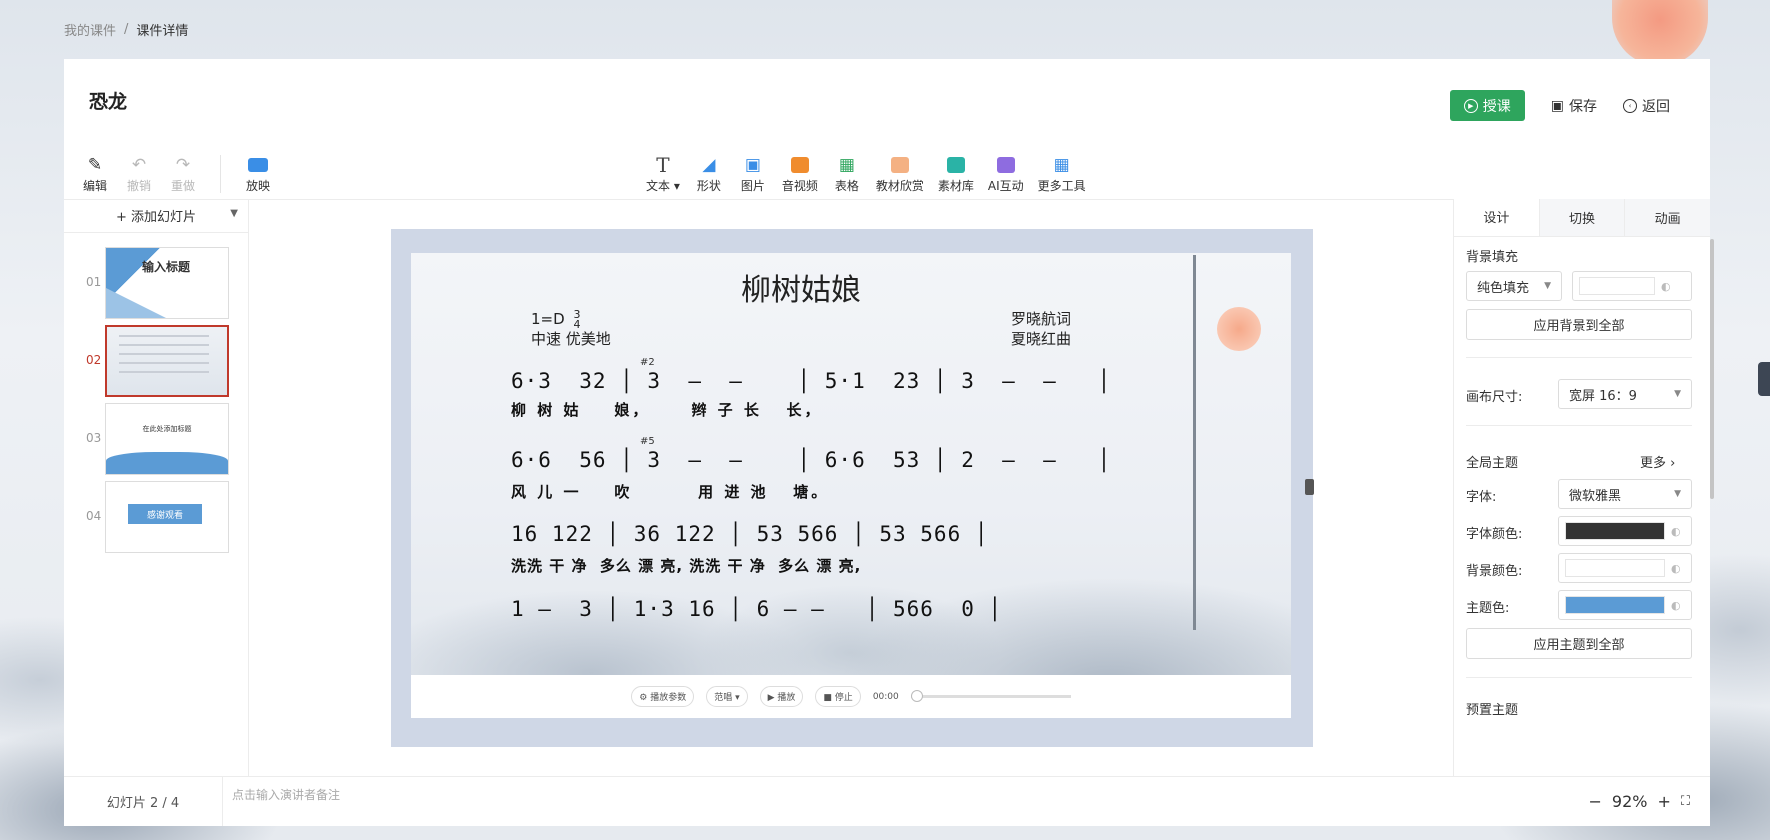  Describe the element at coordinates (663, 186) in the screenshot. I see `text-tool-label: 文本 ▾` at that location.